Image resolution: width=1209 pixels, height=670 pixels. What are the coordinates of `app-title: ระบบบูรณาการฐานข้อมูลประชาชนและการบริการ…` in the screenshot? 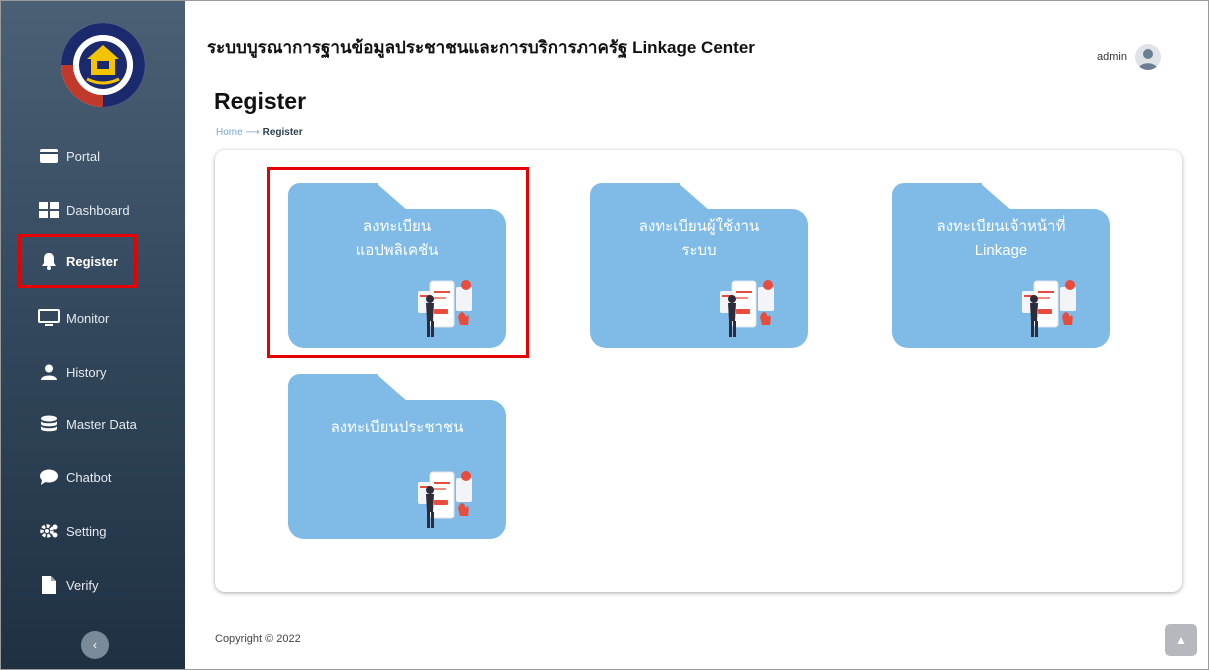 It's located at (481, 47).